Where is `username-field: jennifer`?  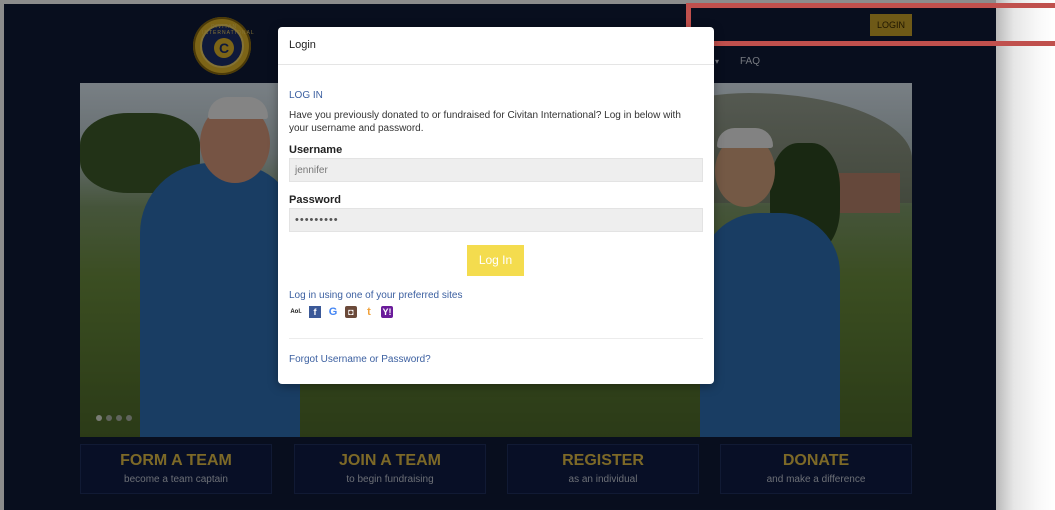
username-field: jennifer is located at coordinates (496, 170).